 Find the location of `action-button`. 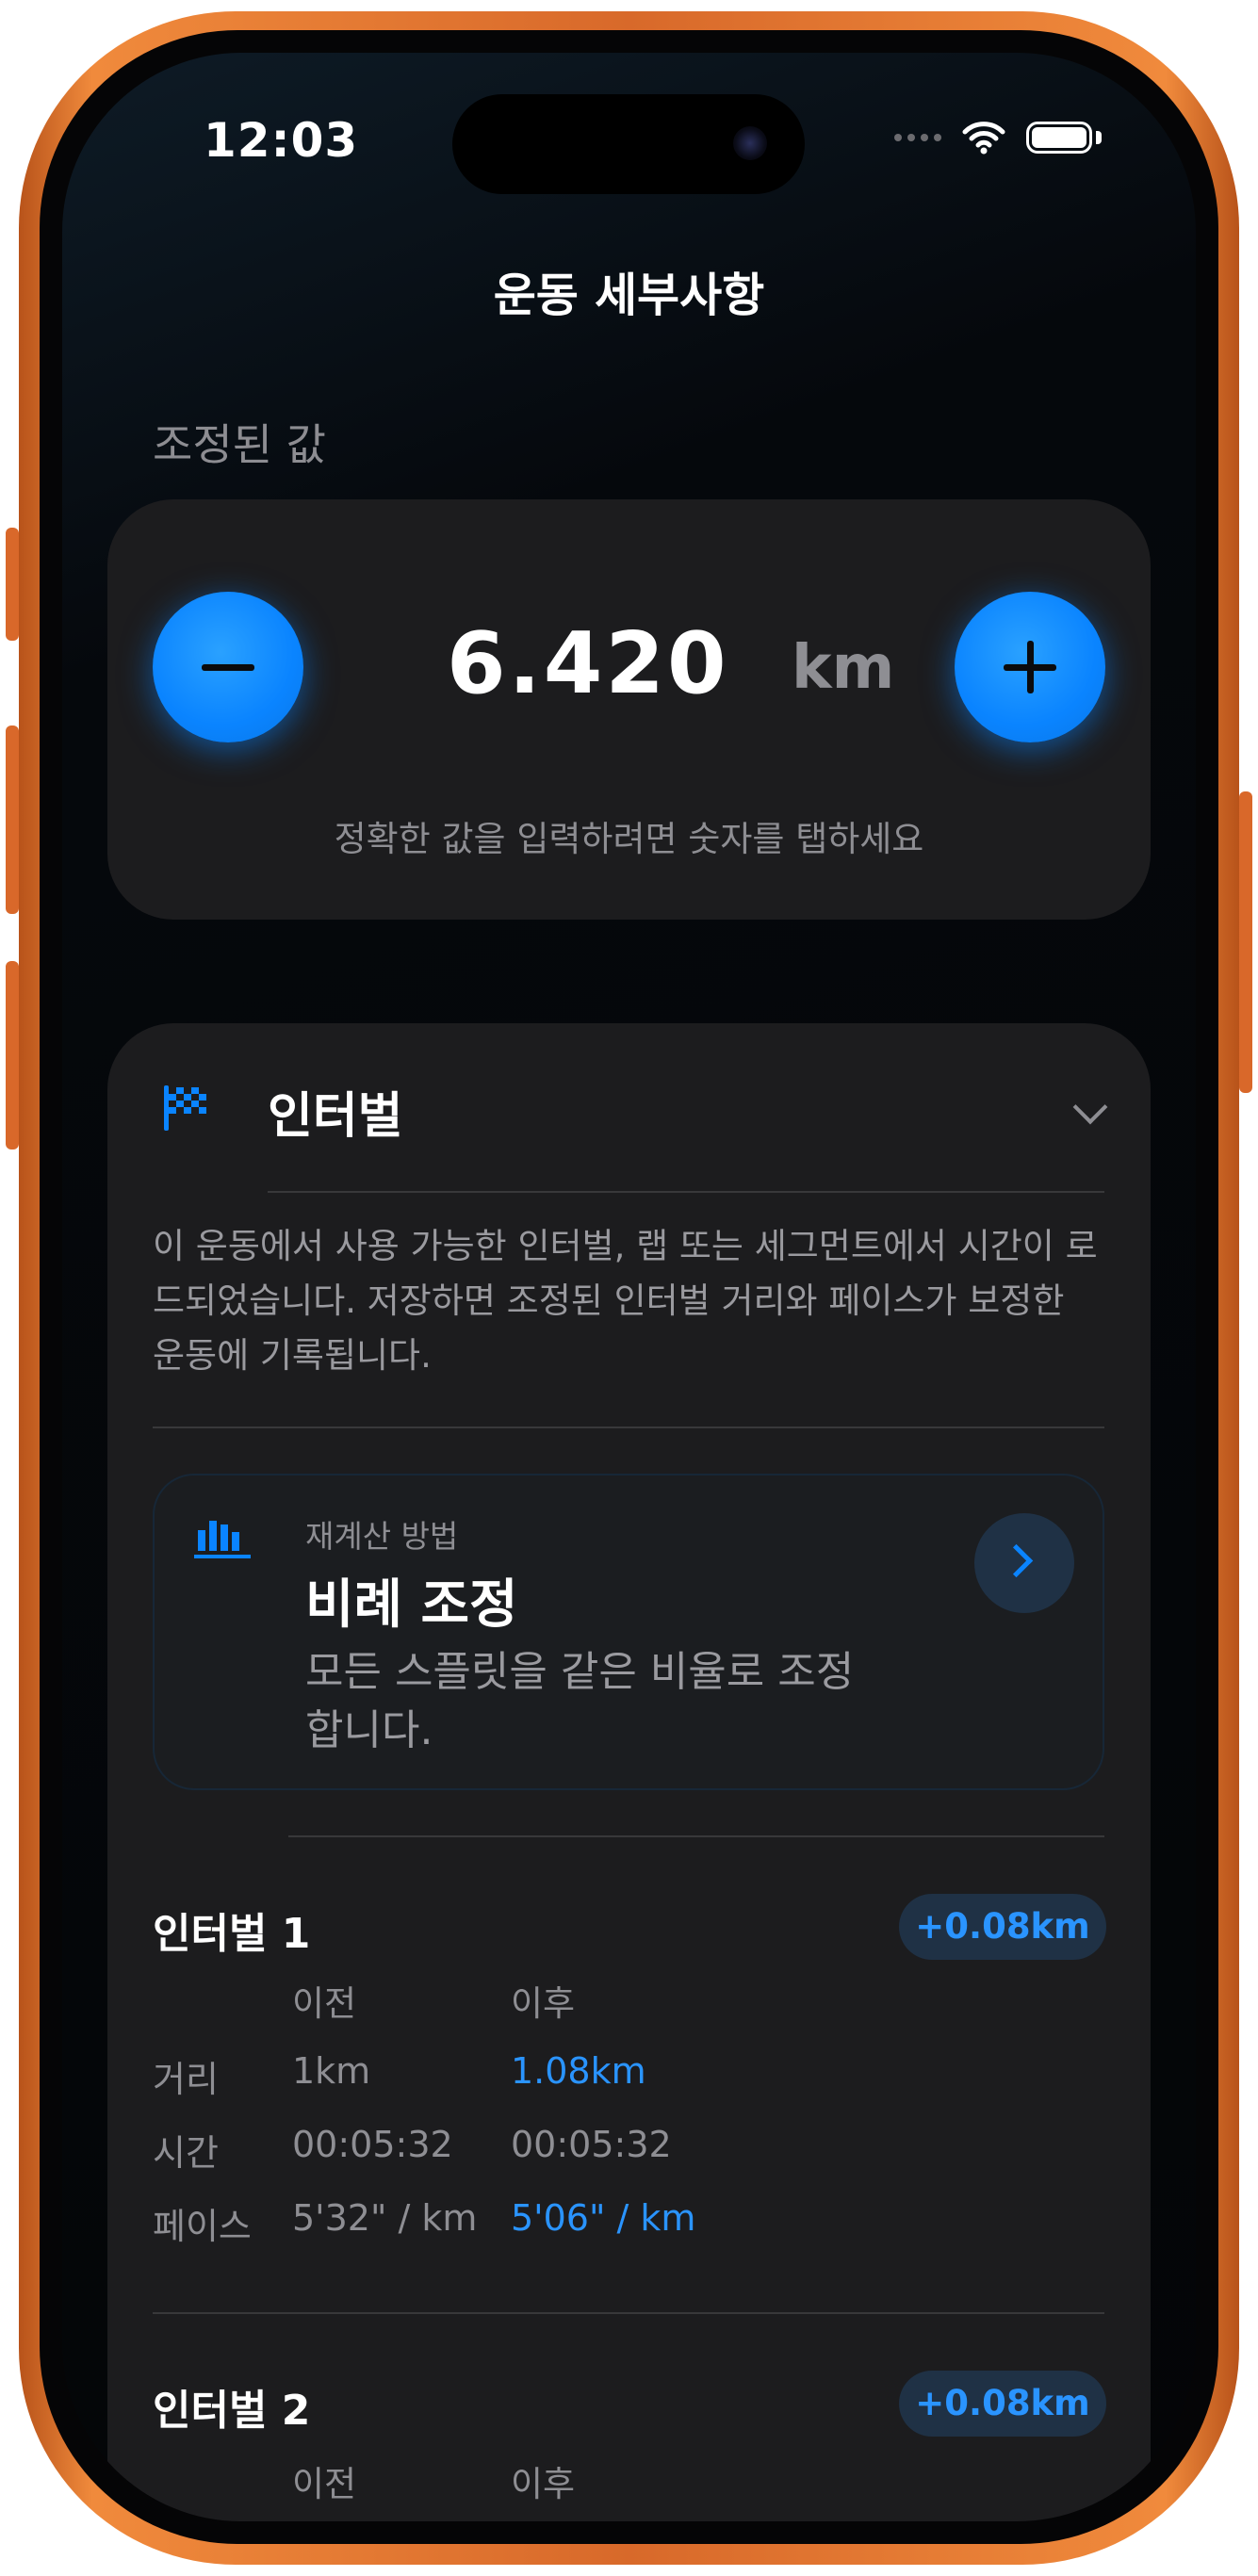

action-button is located at coordinates (12, 584).